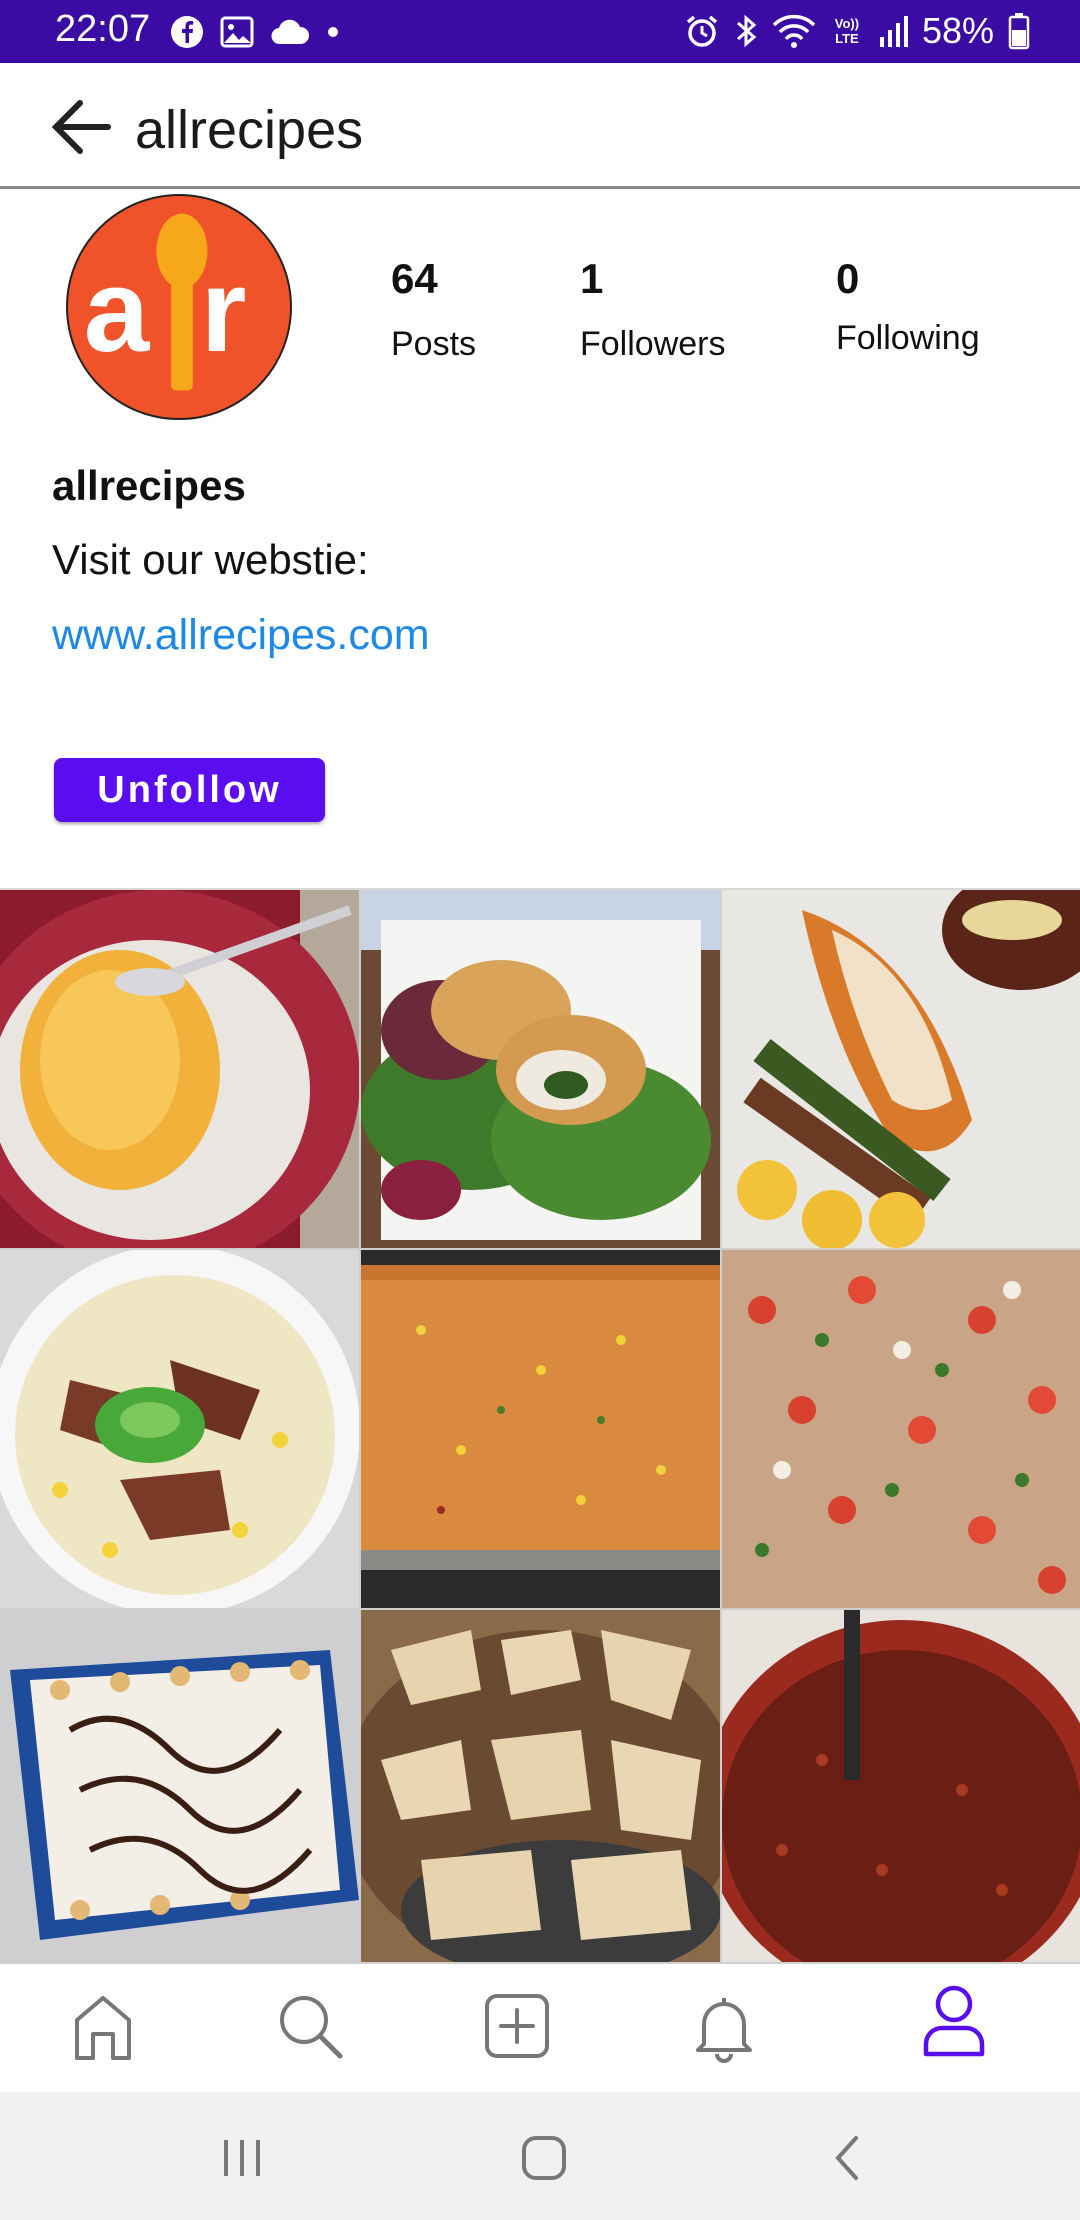 The width and height of the screenshot is (1080, 2220). Describe the element at coordinates (103, 29) in the screenshot. I see `status-time: 22:07` at that location.